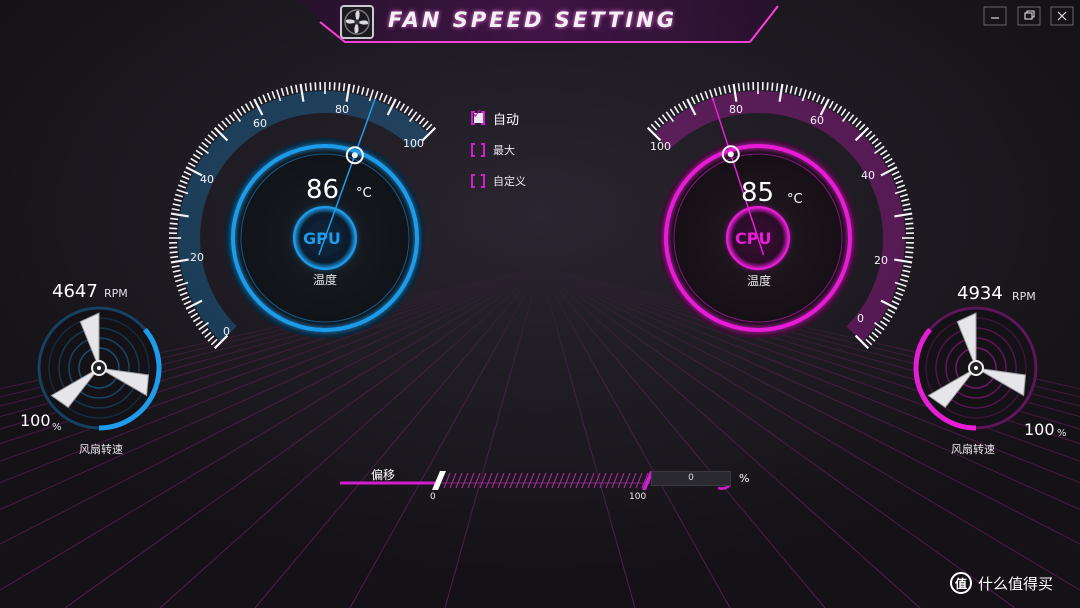 Image resolution: width=1080 pixels, height=608 pixels. What do you see at coordinates (759, 281) in the screenshot?
I see `cpu-temperature-caption: 温度` at bounding box center [759, 281].